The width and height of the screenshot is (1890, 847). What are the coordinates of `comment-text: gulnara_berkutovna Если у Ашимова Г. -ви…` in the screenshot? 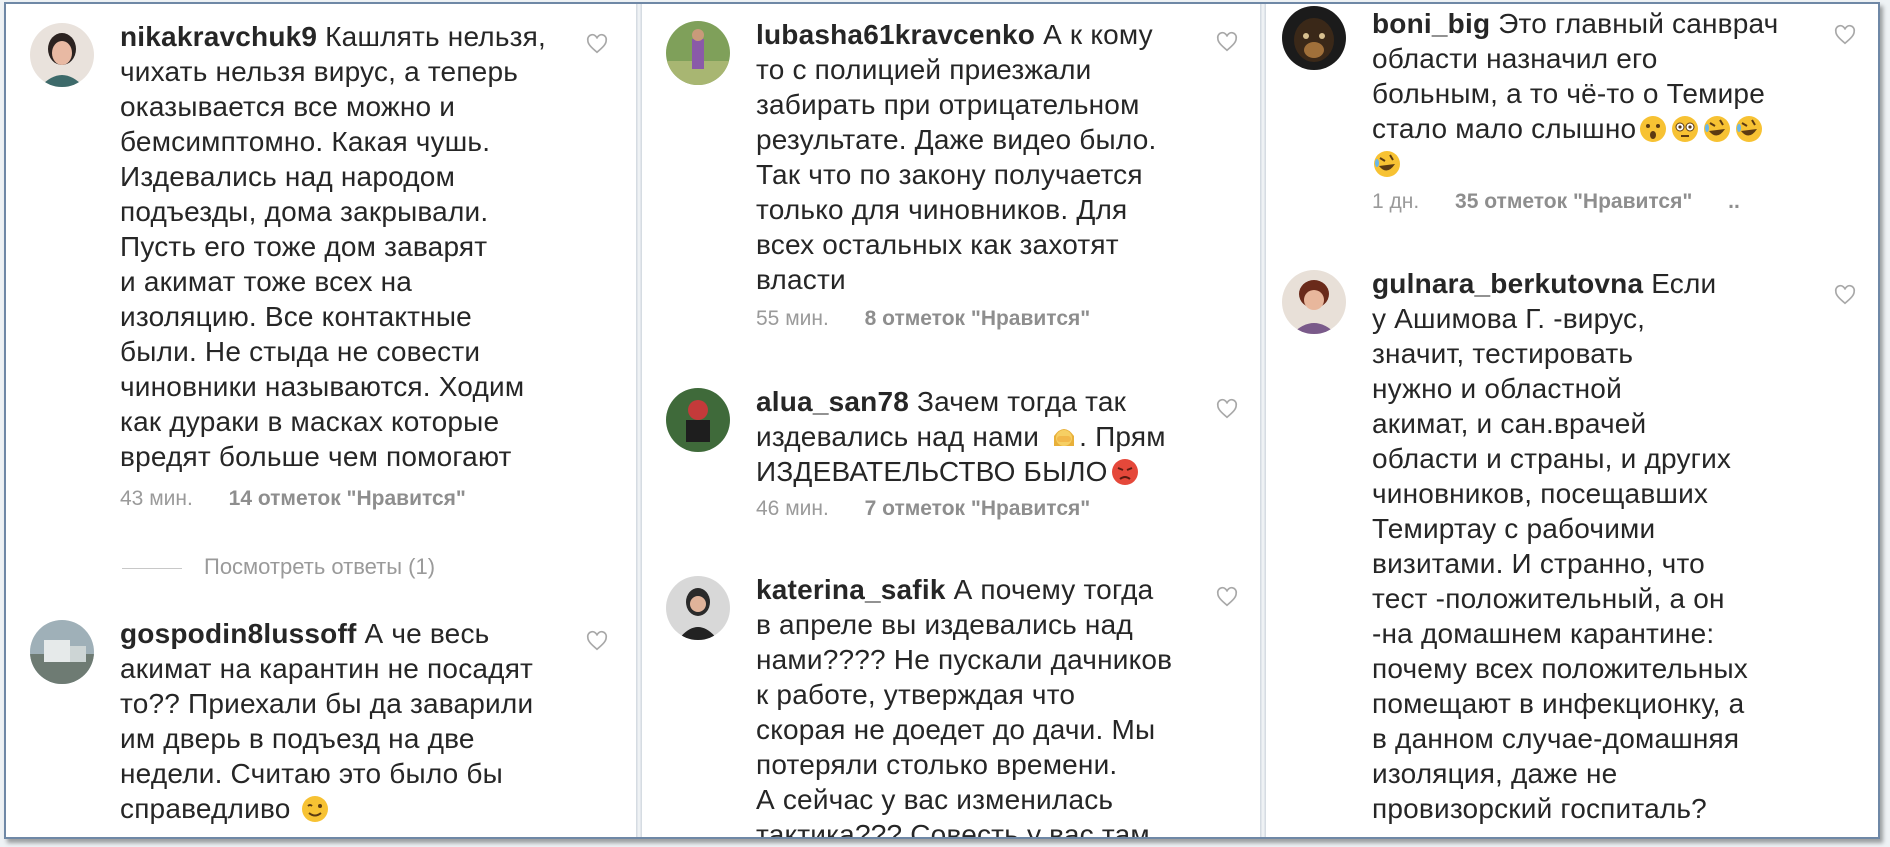 It's located at (1560, 546).